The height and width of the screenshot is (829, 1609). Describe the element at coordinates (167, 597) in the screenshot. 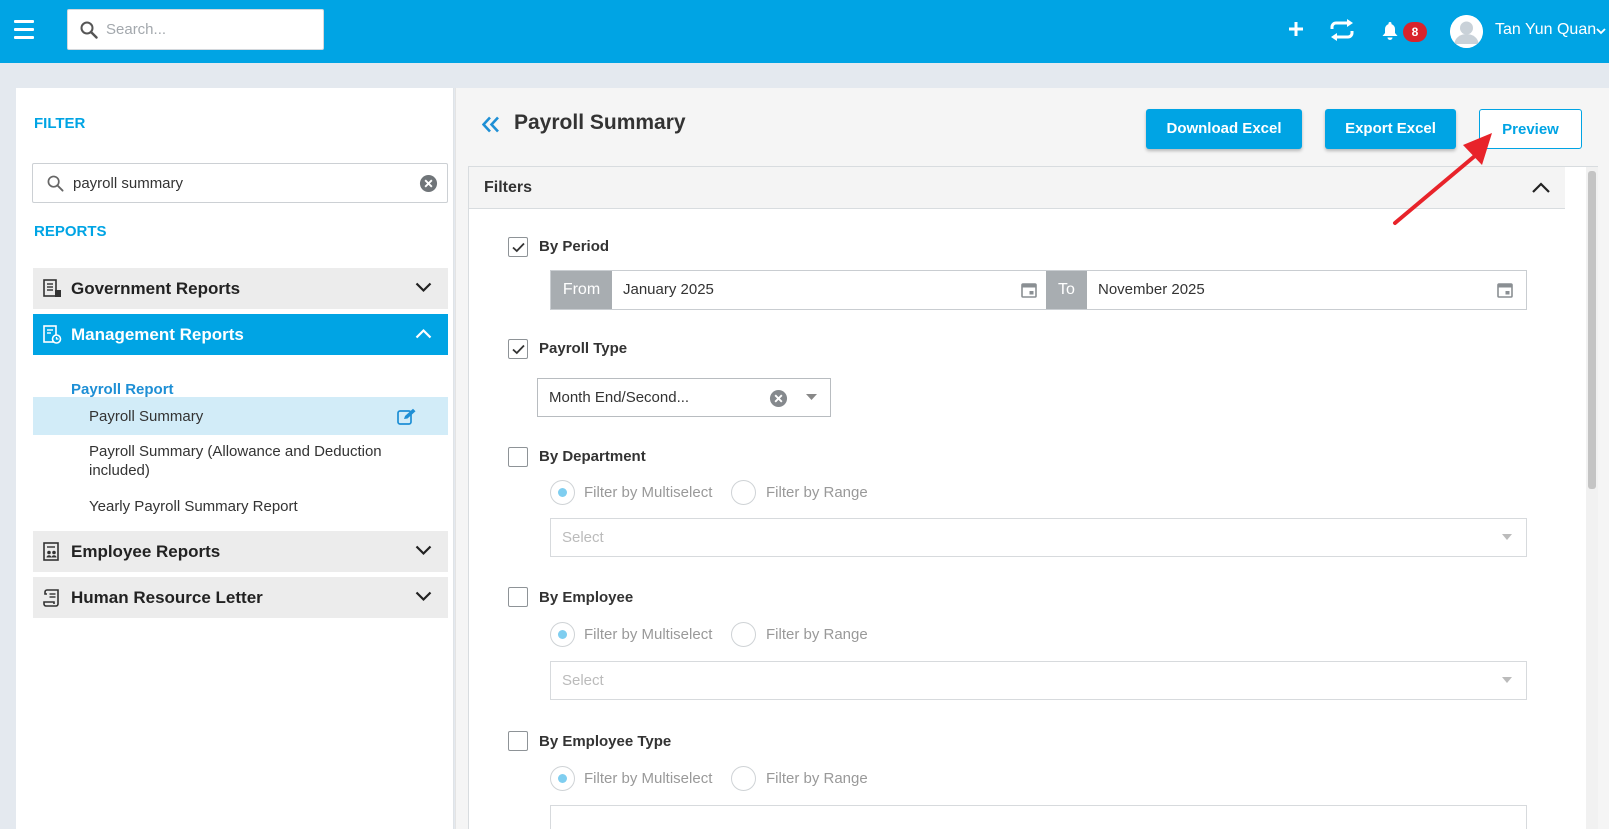

I see `category-label: Human Resource Letter` at that location.